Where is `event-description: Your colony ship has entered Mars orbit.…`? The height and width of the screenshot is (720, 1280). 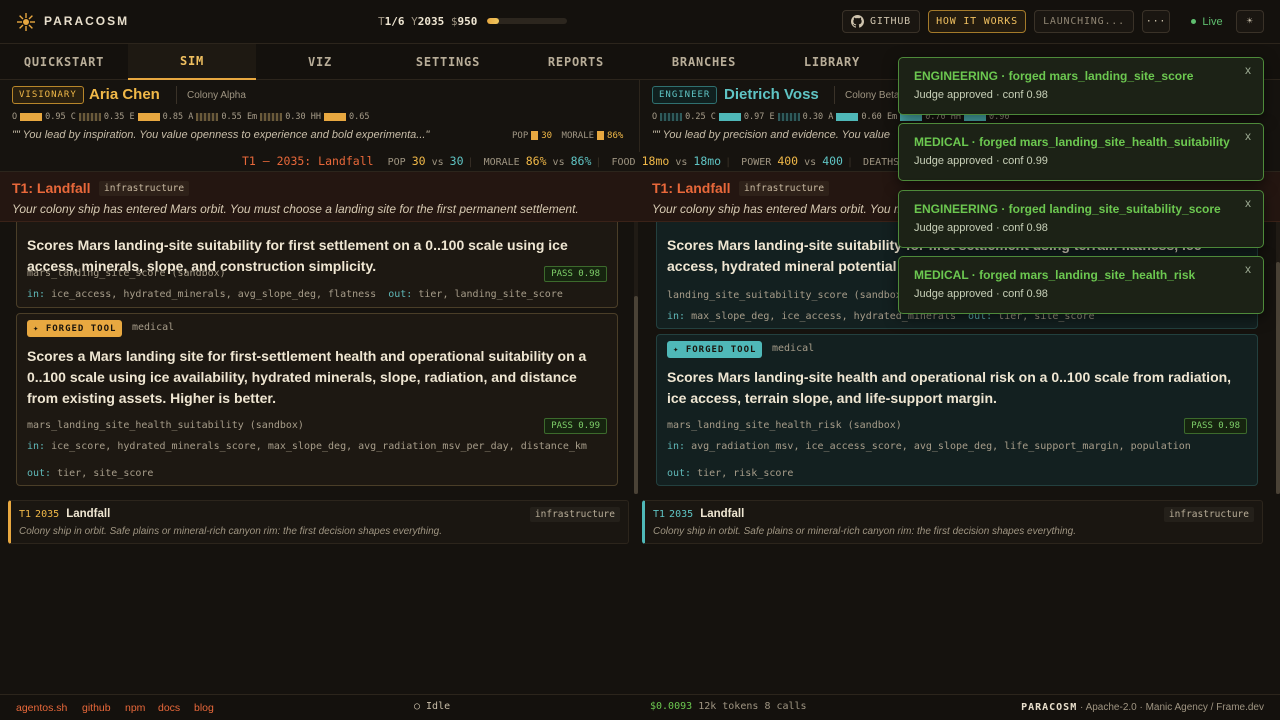 event-description: Your colony ship has entered Mars orbit.… is located at coordinates (295, 209).